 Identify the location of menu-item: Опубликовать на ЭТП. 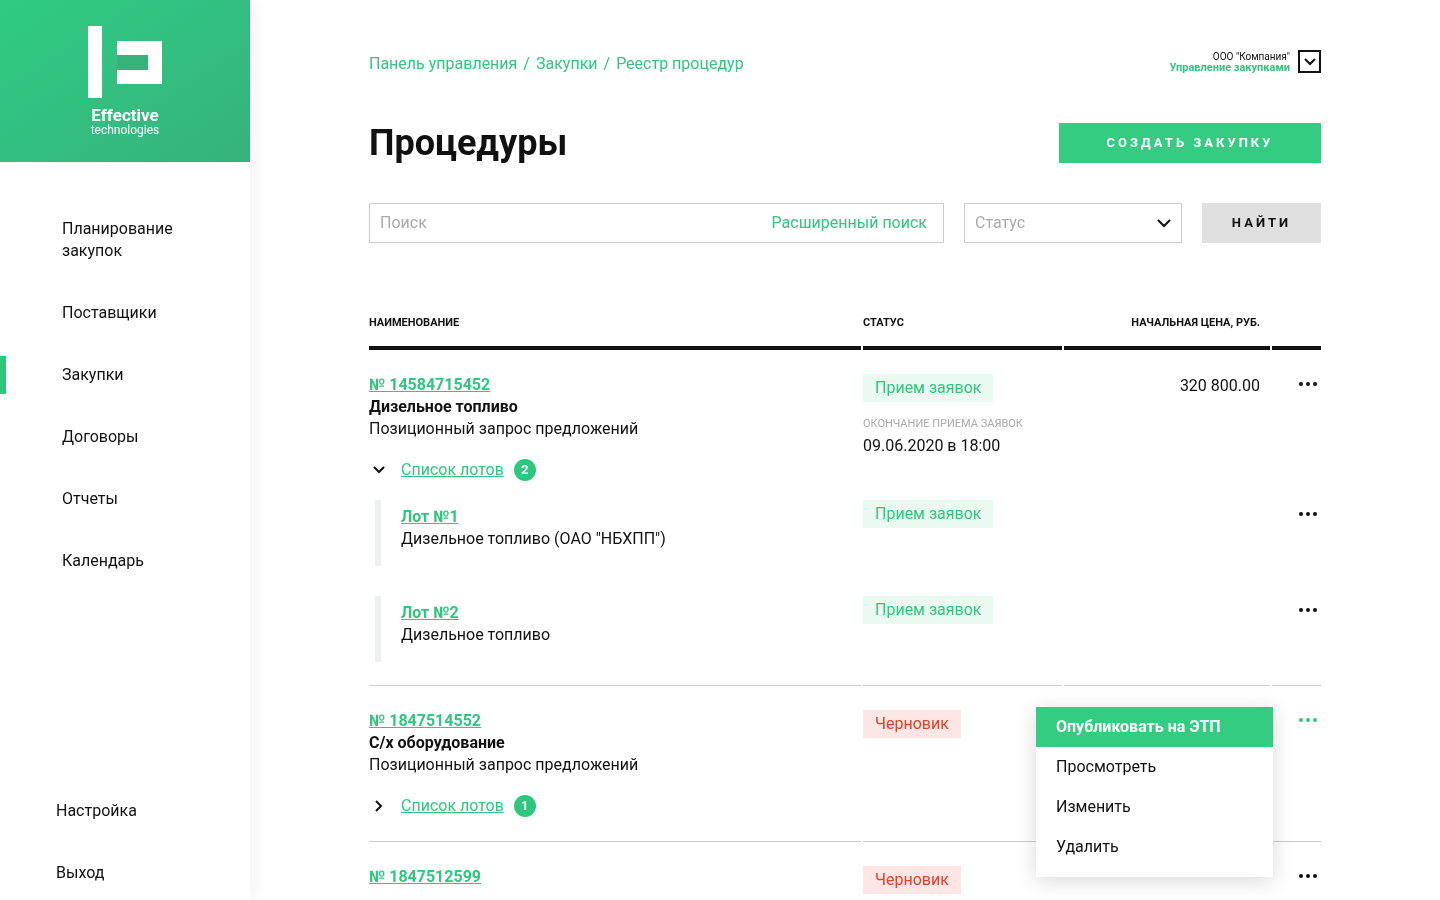
(1154, 726).